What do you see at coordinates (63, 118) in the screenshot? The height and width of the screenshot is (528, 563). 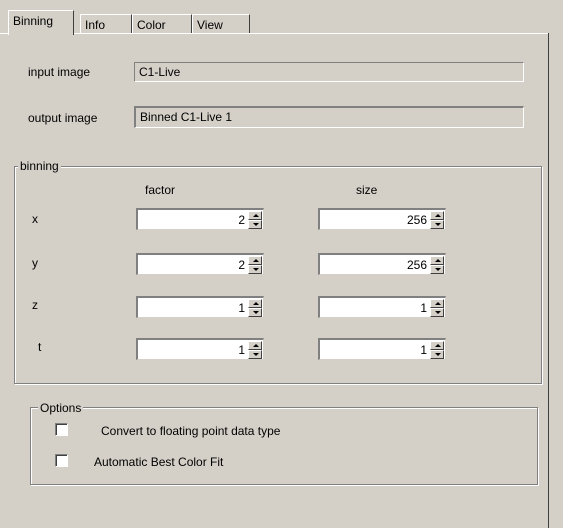 I see `output-image-label: output image` at bounding box center [63, 118].